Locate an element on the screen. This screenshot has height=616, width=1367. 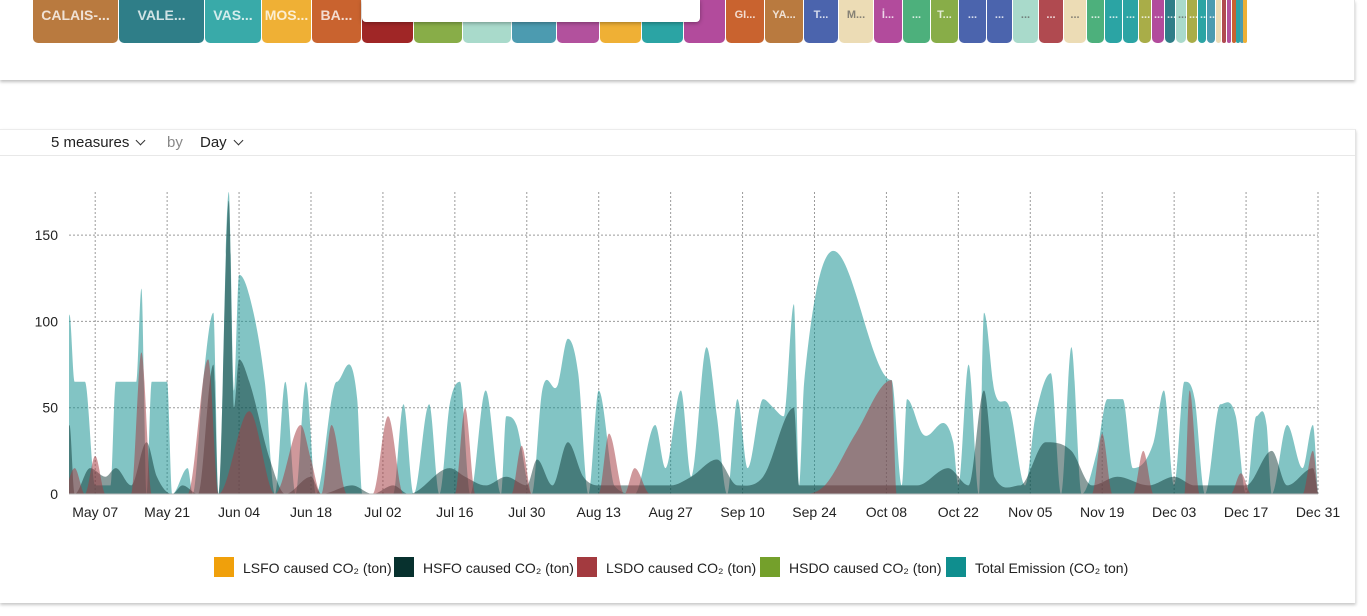
y-tick-label: 100 is located at coordinates (47, 321).